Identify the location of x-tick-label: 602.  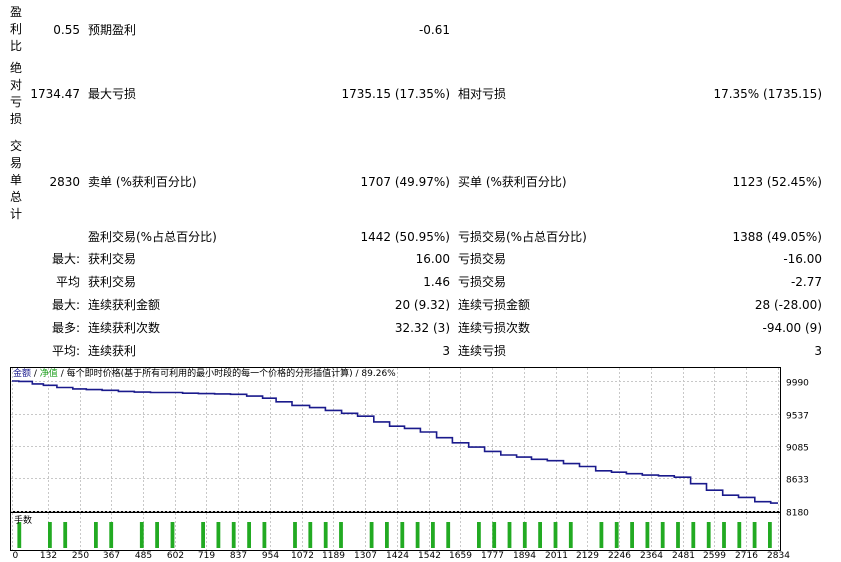
(175, 555).